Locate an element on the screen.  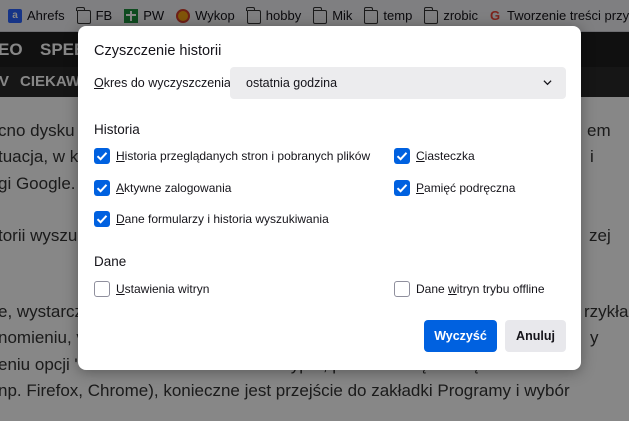
time-range-select: ostatnia godzina is located at coordinates (398, 83).